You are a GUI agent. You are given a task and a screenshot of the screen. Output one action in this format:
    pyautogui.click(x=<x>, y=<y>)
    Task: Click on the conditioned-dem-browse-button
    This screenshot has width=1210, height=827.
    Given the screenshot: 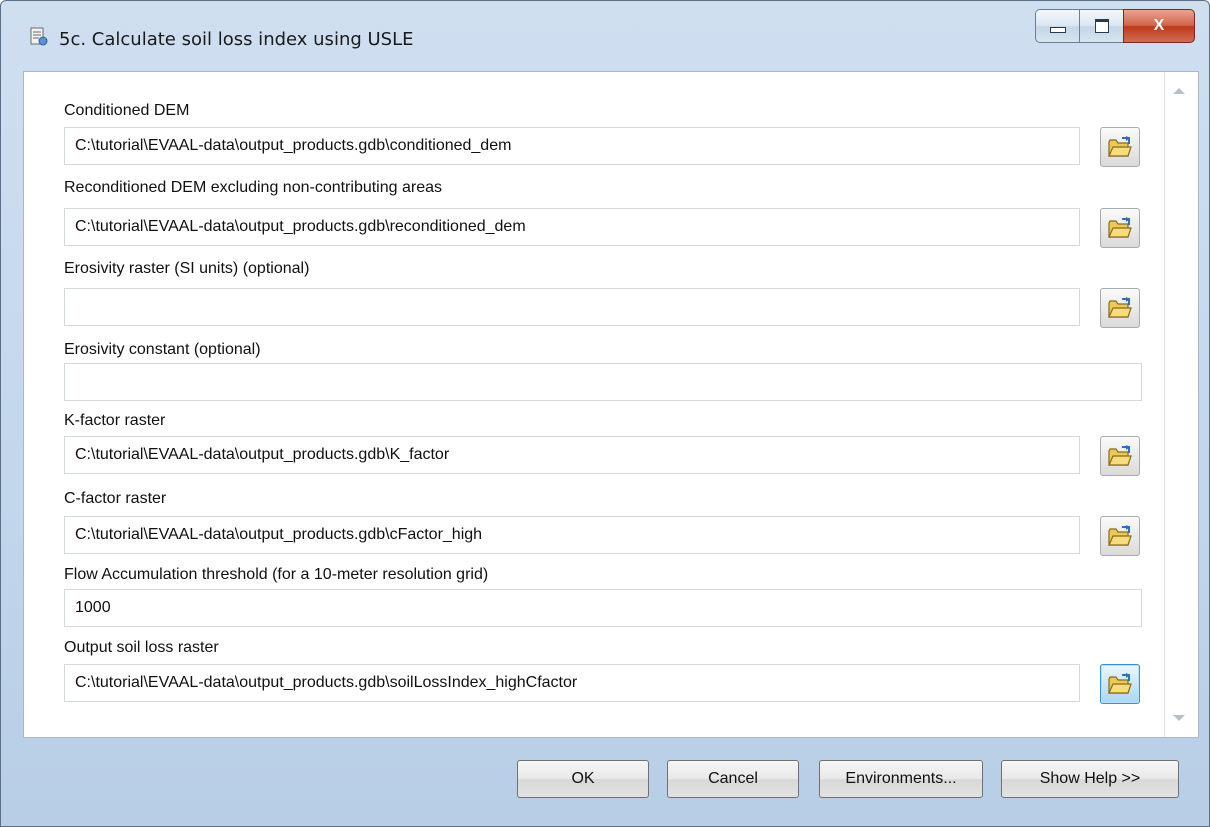 What is the action you would take?
    pyautogui.click(x=1120, y=147)
    